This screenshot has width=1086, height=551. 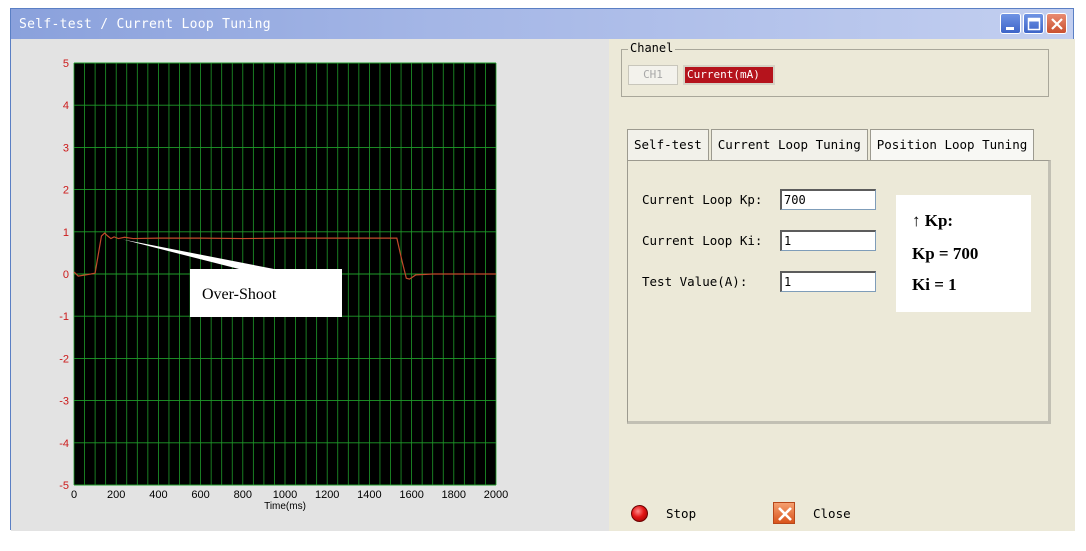 I want to click on x-tick-label: 1200, so click(x=327, y=495).